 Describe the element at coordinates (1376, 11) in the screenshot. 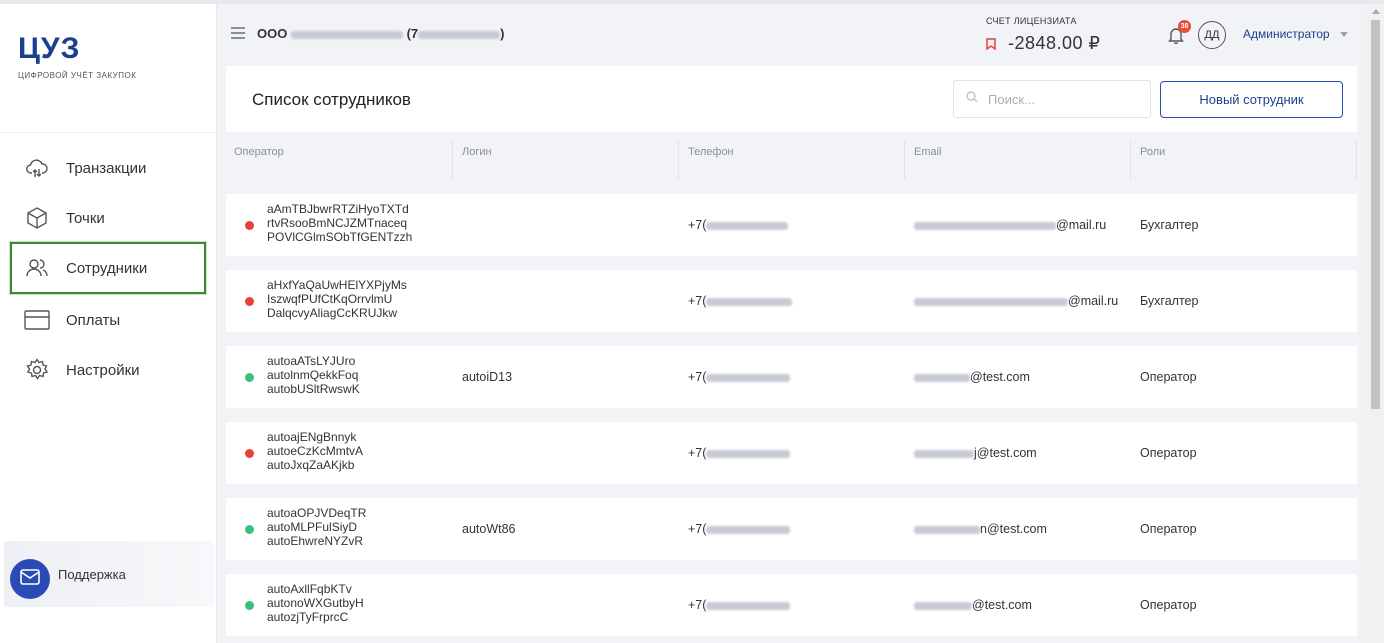

I see `scroll-up-arrow-icon` at that location.